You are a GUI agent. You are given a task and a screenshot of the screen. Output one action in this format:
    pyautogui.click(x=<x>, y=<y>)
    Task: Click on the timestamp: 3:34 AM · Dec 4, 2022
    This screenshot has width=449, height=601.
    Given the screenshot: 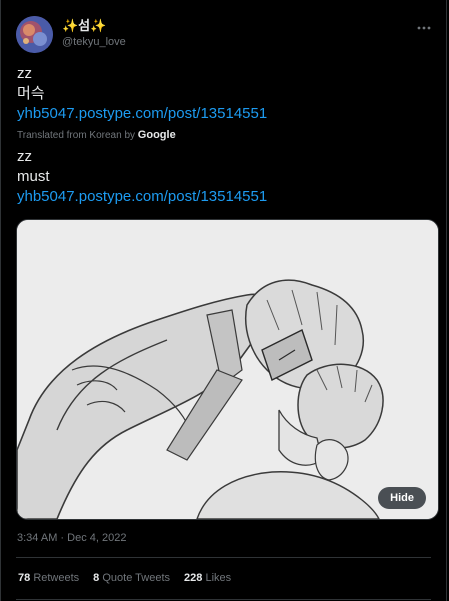 What is the action you would take?
    pyautogui.click(x=71, y=538)
    